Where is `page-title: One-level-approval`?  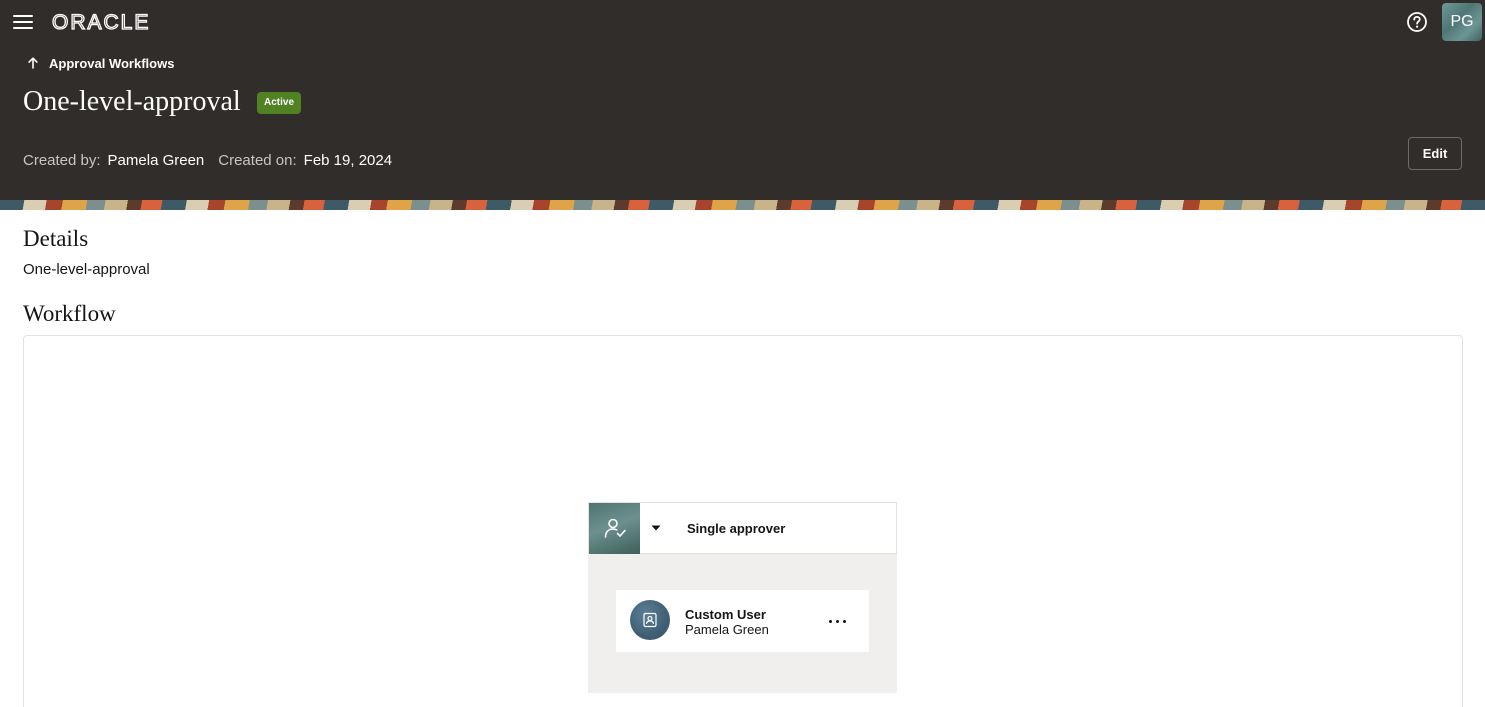
page-title: One-level-approval is located at coordinates (132, 101).